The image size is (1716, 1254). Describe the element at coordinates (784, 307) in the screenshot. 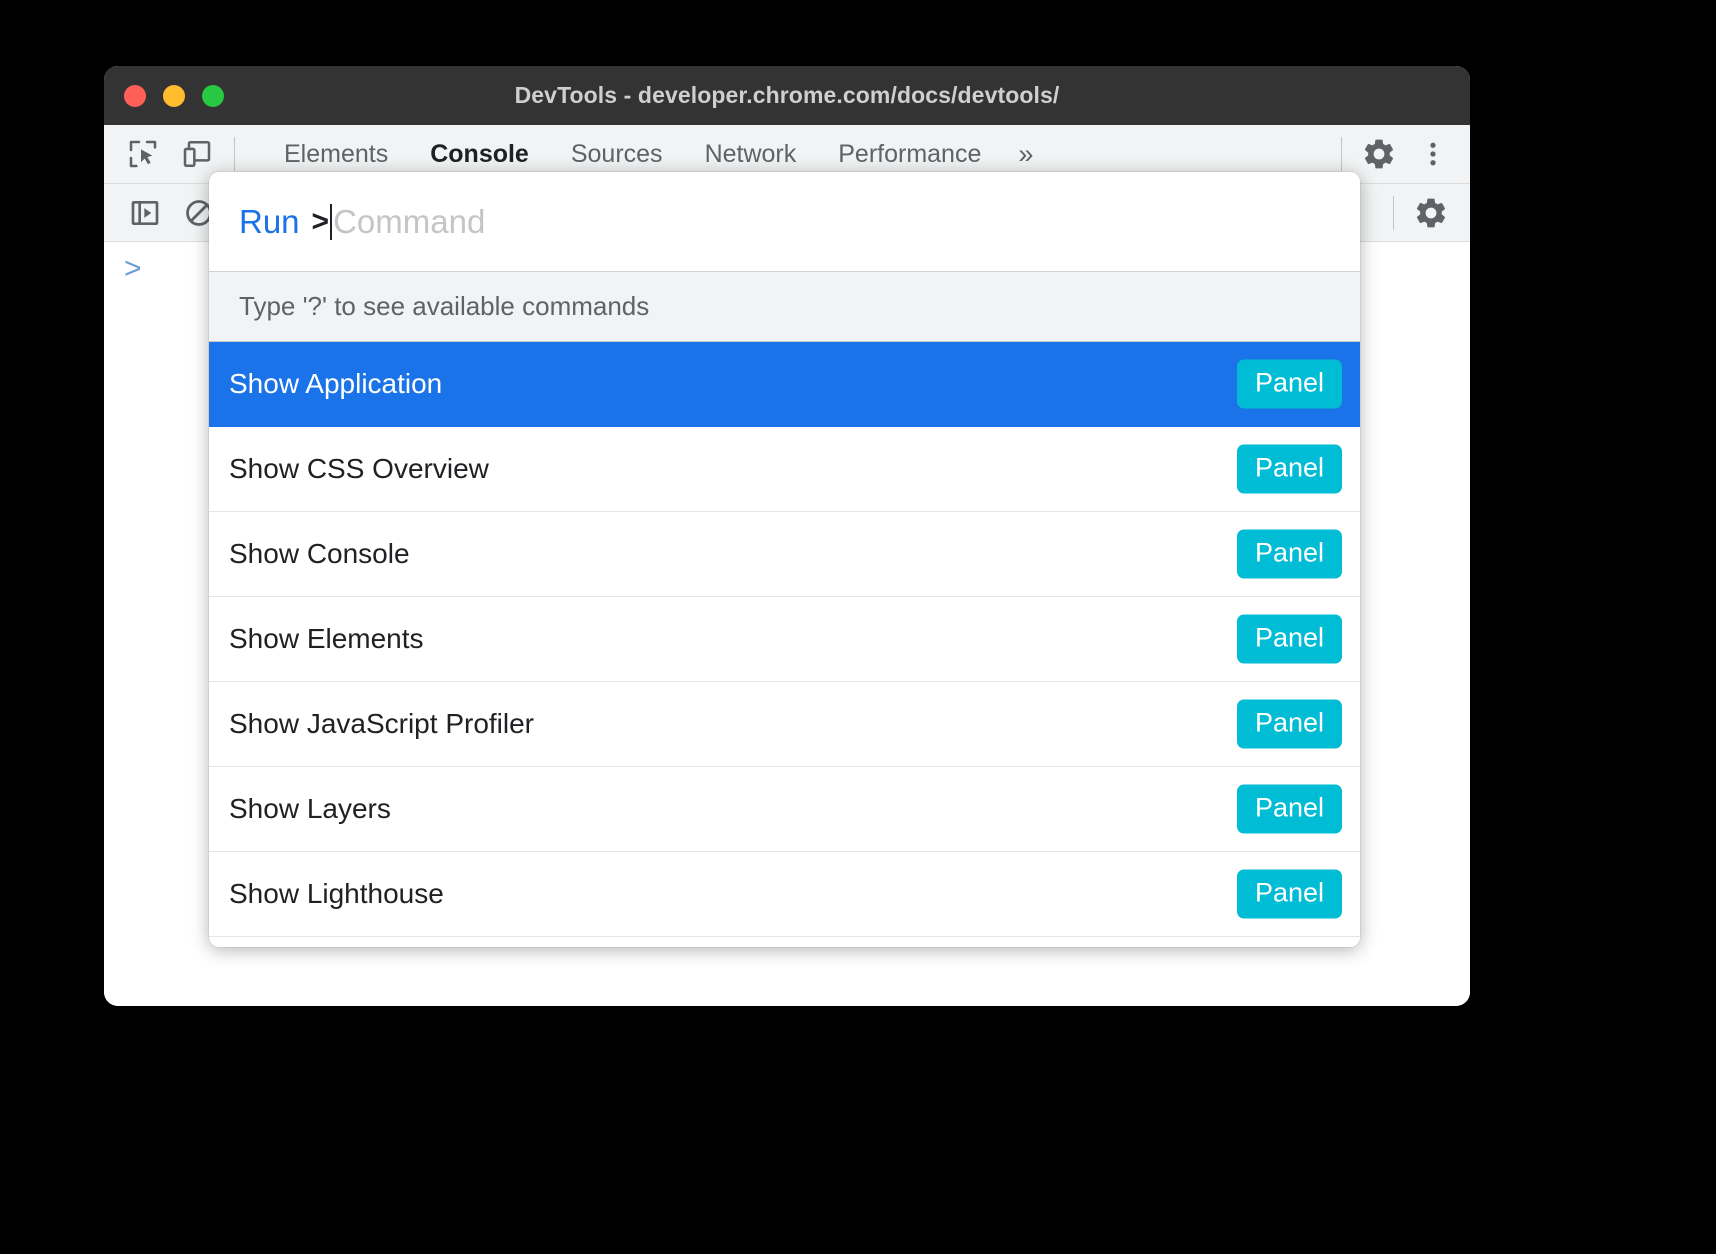

I see `command-palette-hint: Type '?' to see available commands` at that location.